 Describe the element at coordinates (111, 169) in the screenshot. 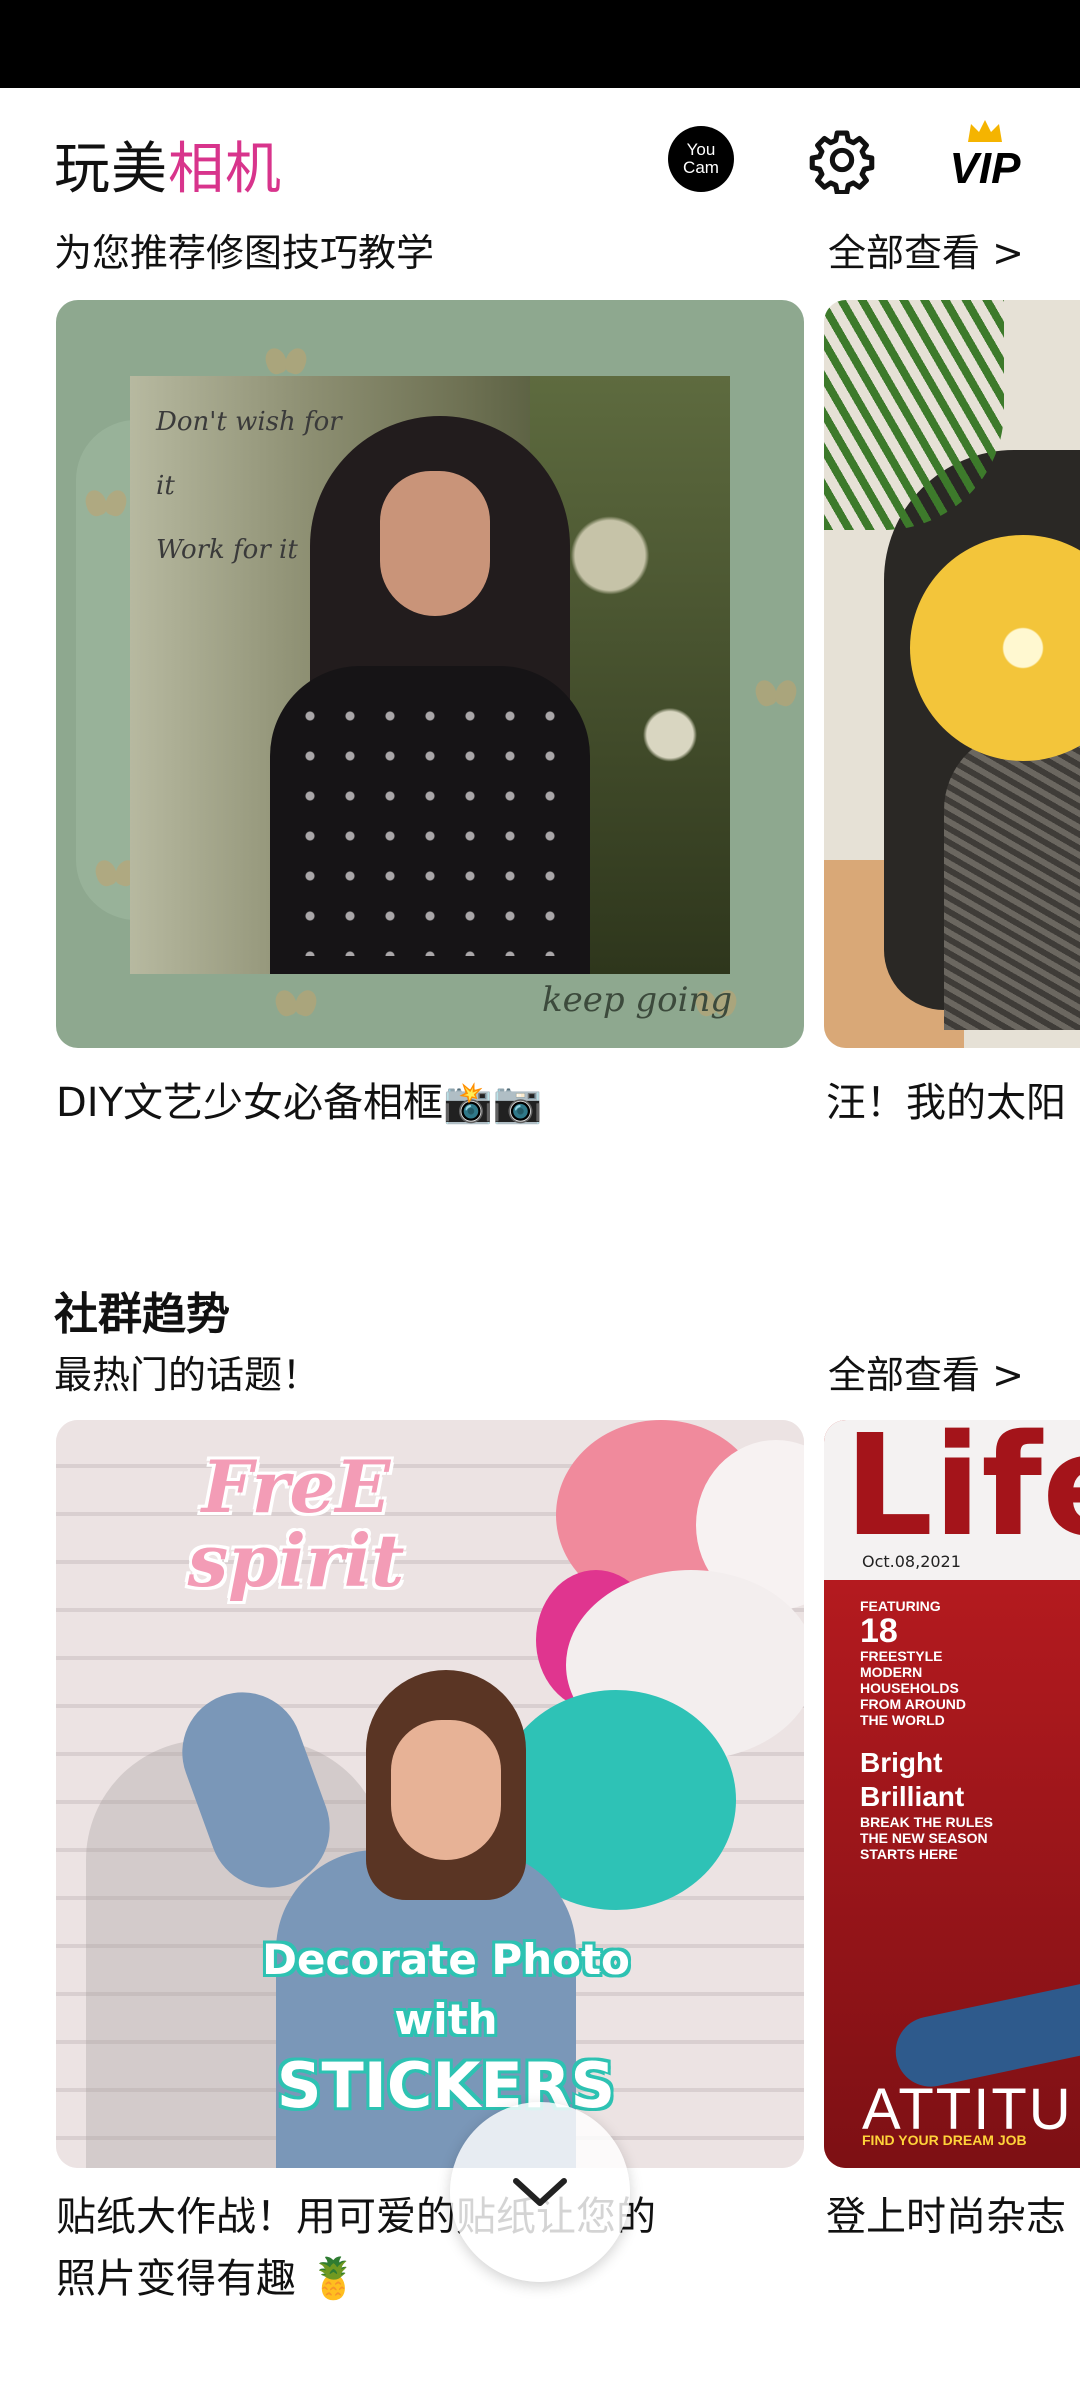

I see `app-title-part1: 玩美` at that location.